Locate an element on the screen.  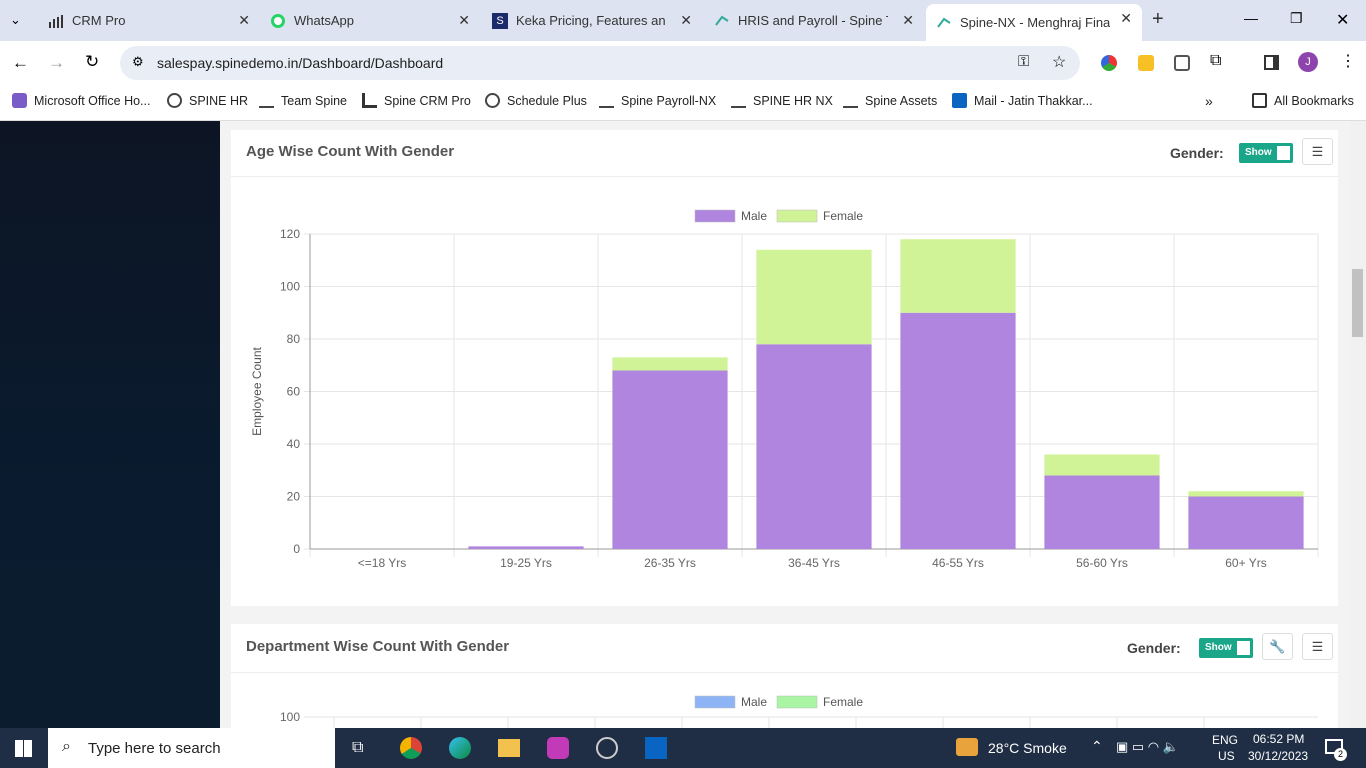
globe-icon is located at coordinates (492, 100).